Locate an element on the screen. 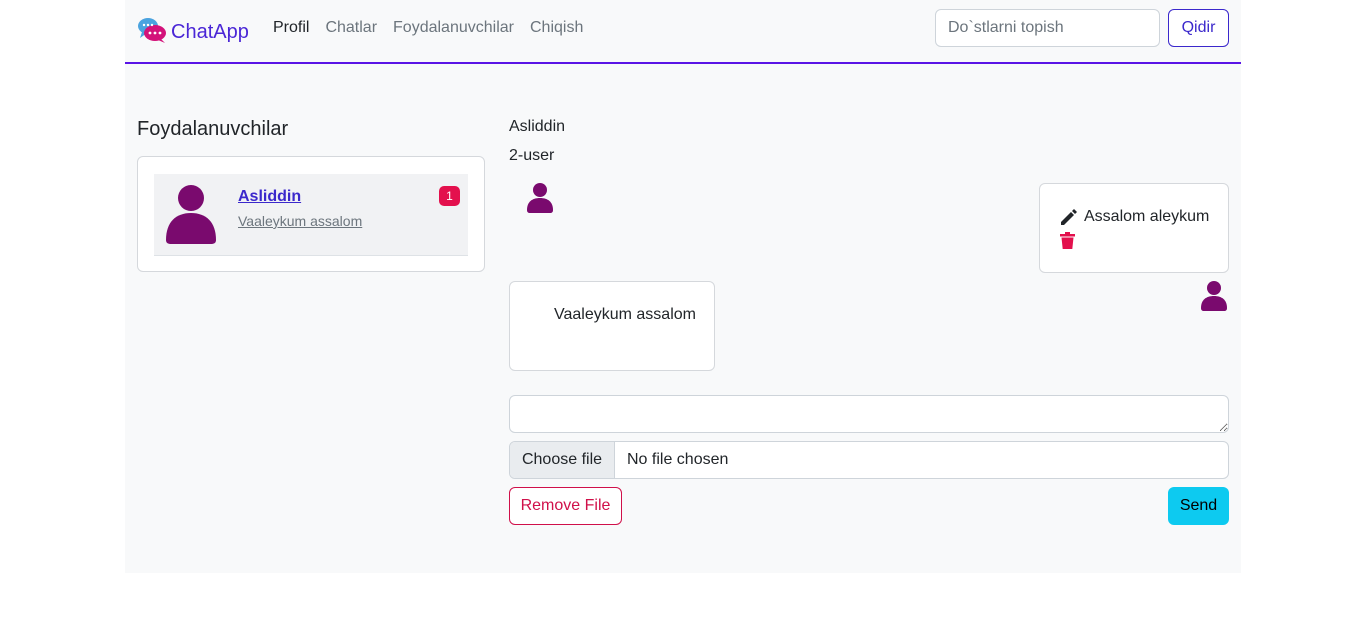 The height and width of the screenshot is (621, 1365). users-card: Asliddin Vaaleykum assalom 1 is located at coordinates (311, 214).